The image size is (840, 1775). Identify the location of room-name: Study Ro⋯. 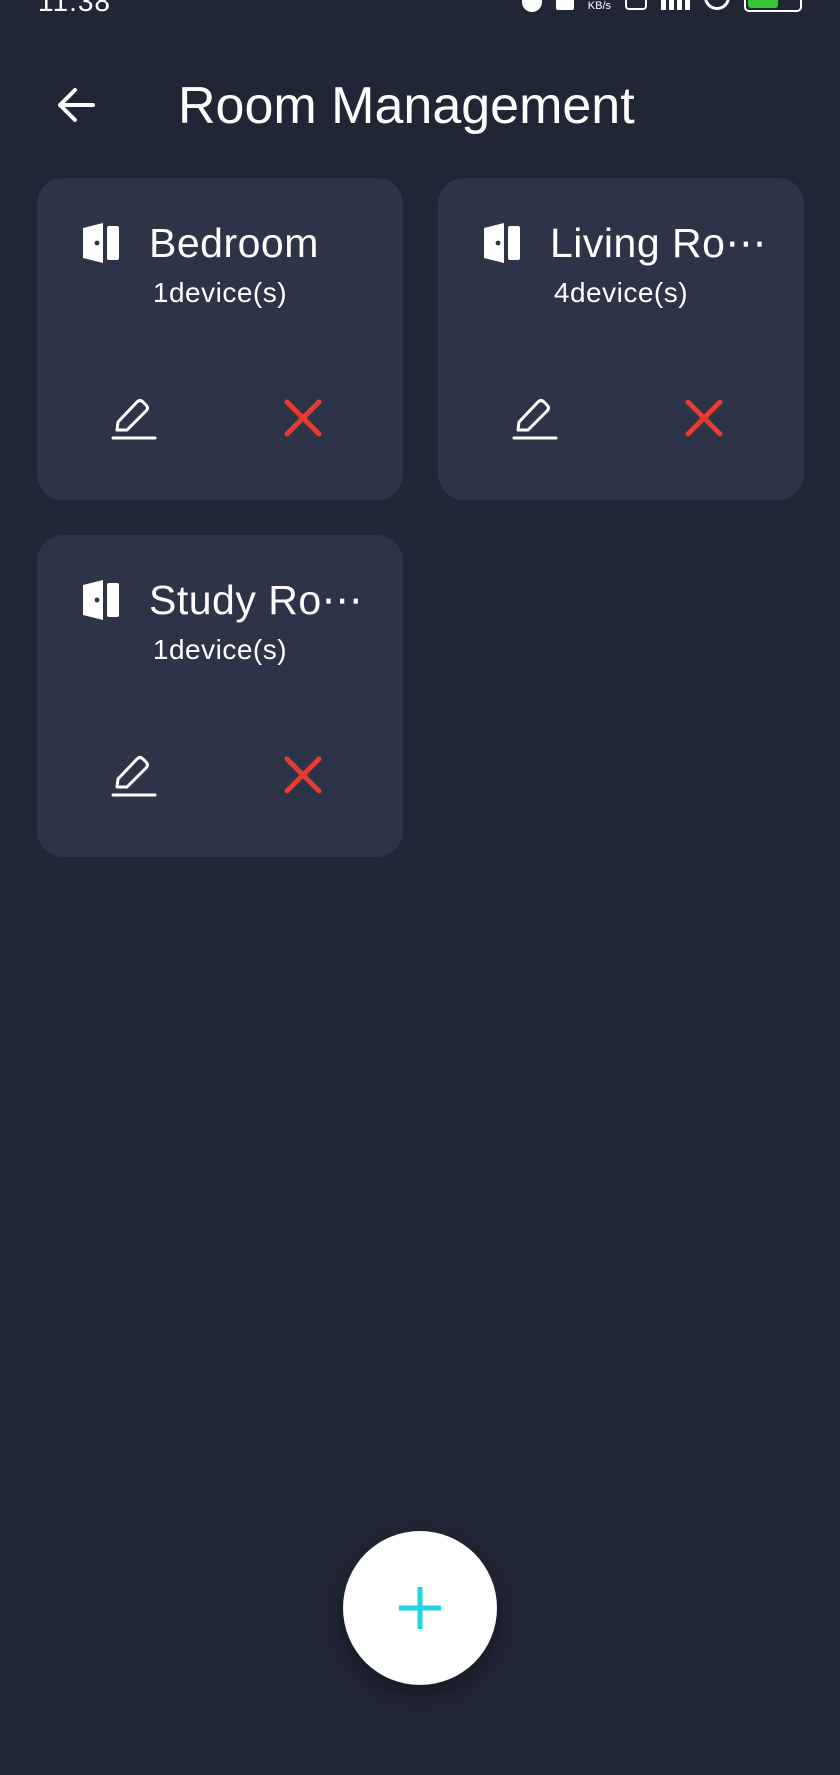
(256, 600).